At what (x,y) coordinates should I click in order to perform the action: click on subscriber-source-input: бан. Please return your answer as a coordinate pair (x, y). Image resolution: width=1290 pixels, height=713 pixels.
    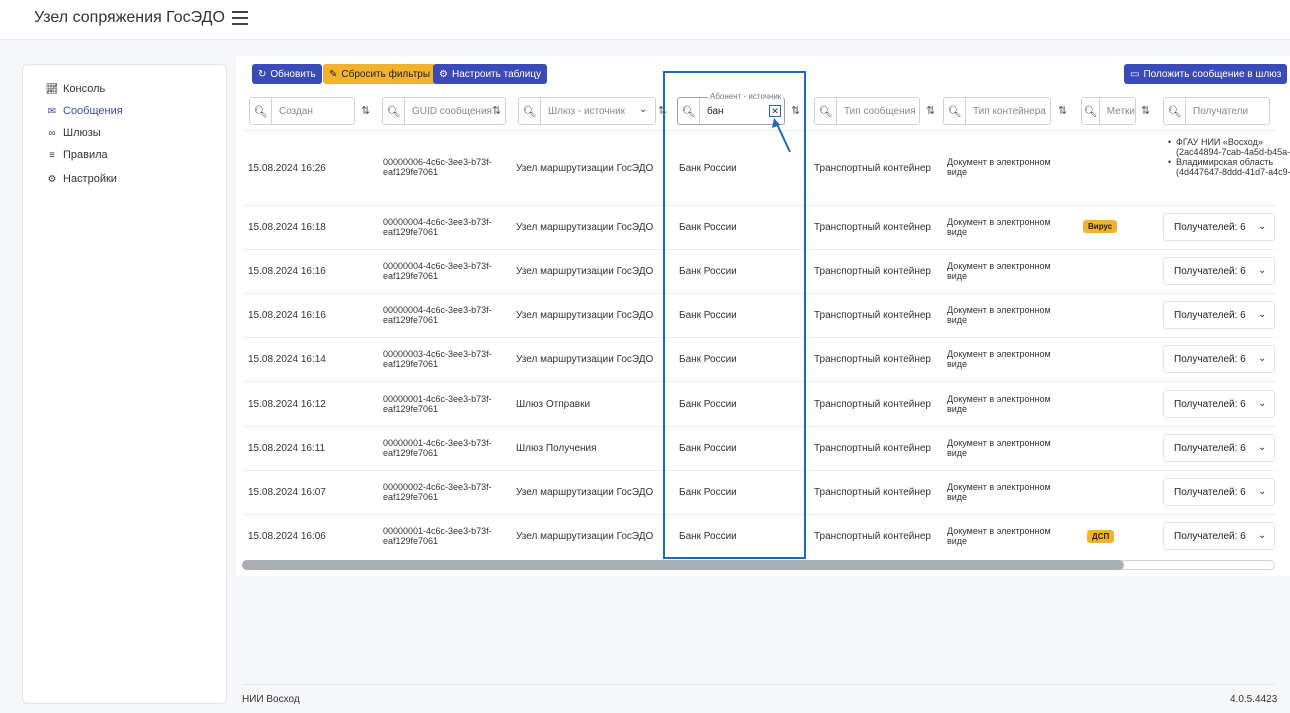
    Looking at the image, I should click on (712, 111).